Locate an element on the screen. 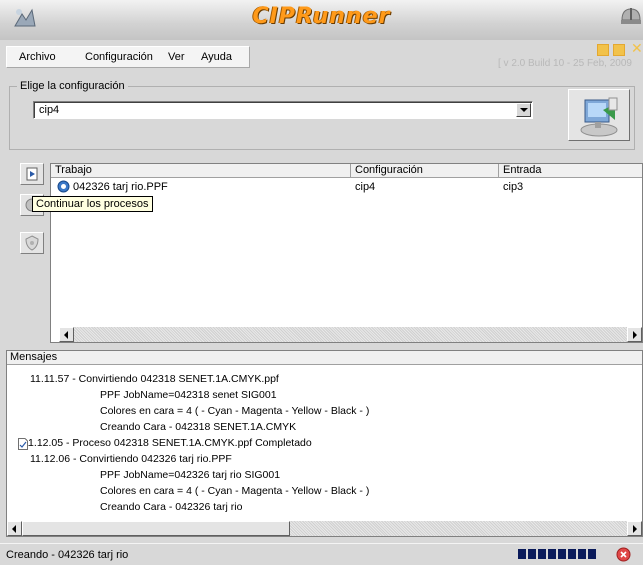  message-line: Creando Cara - 042318 SENET.1A.CMYK is located at coordinates (198, 427).